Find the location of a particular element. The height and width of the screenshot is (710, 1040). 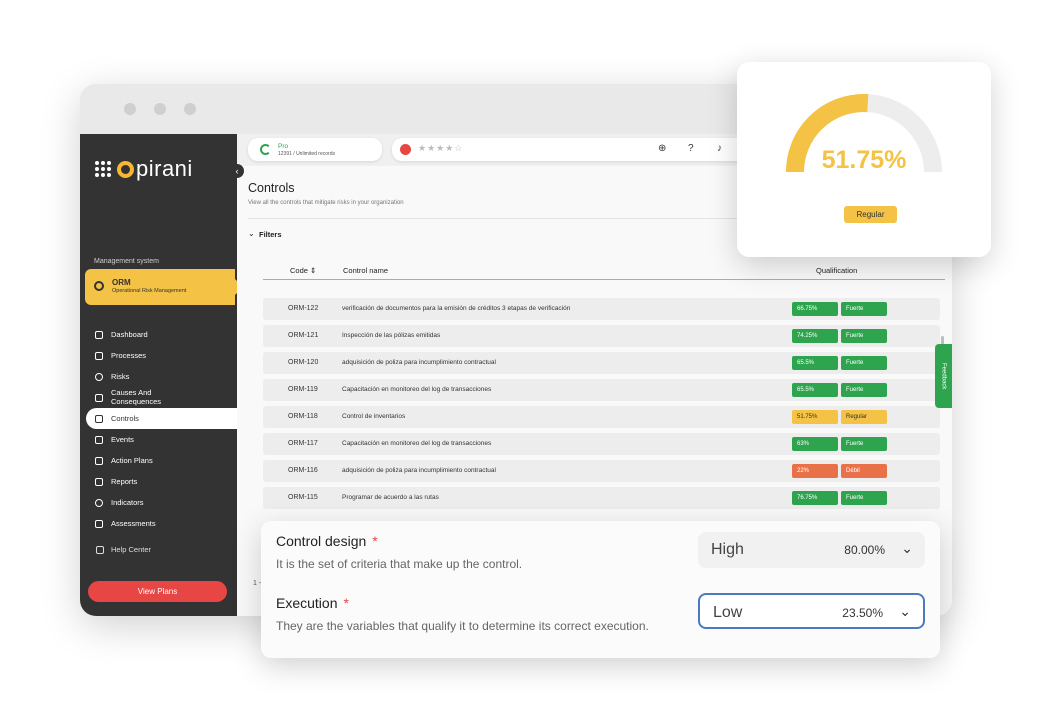

apps-grid-icon is located at coordinates (103, 169).